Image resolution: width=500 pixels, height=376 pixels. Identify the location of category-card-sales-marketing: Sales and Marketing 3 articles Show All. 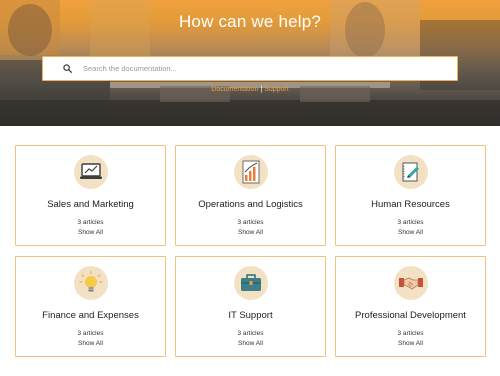
(90, 195).